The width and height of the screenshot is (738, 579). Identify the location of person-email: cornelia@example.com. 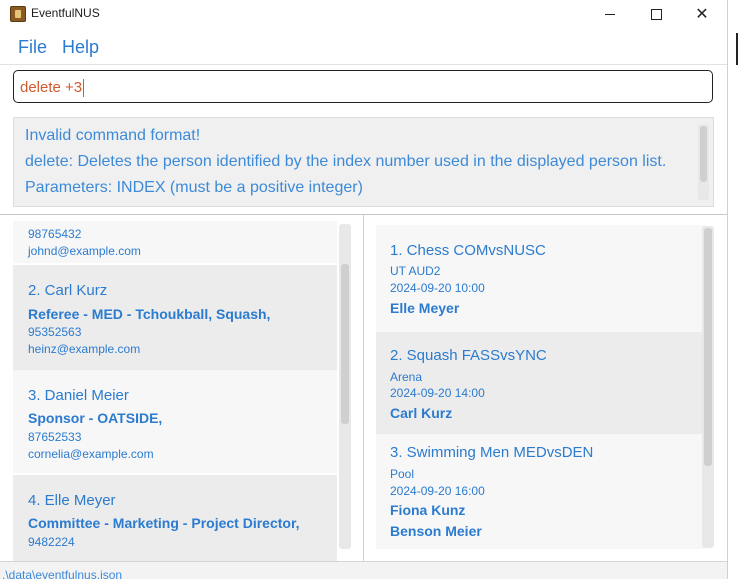
(91, 454).